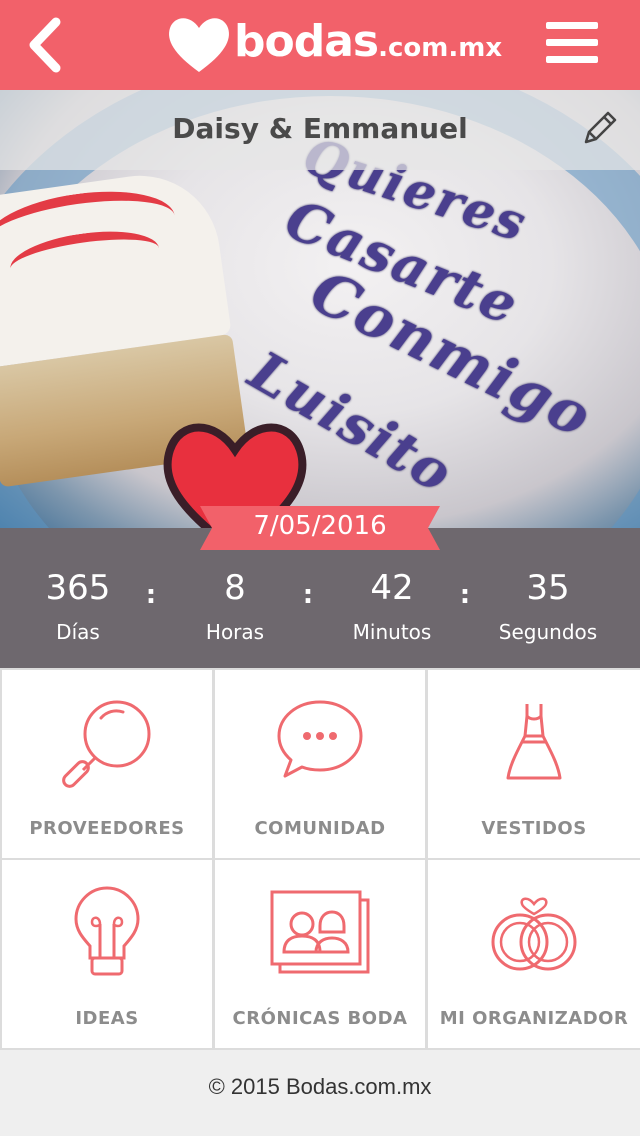 This screenshot has height=1136, width=640. Describe the element at coordinates (320, 828) in the screenshot. I see `tile-label: COMUNIDAD` at that location.